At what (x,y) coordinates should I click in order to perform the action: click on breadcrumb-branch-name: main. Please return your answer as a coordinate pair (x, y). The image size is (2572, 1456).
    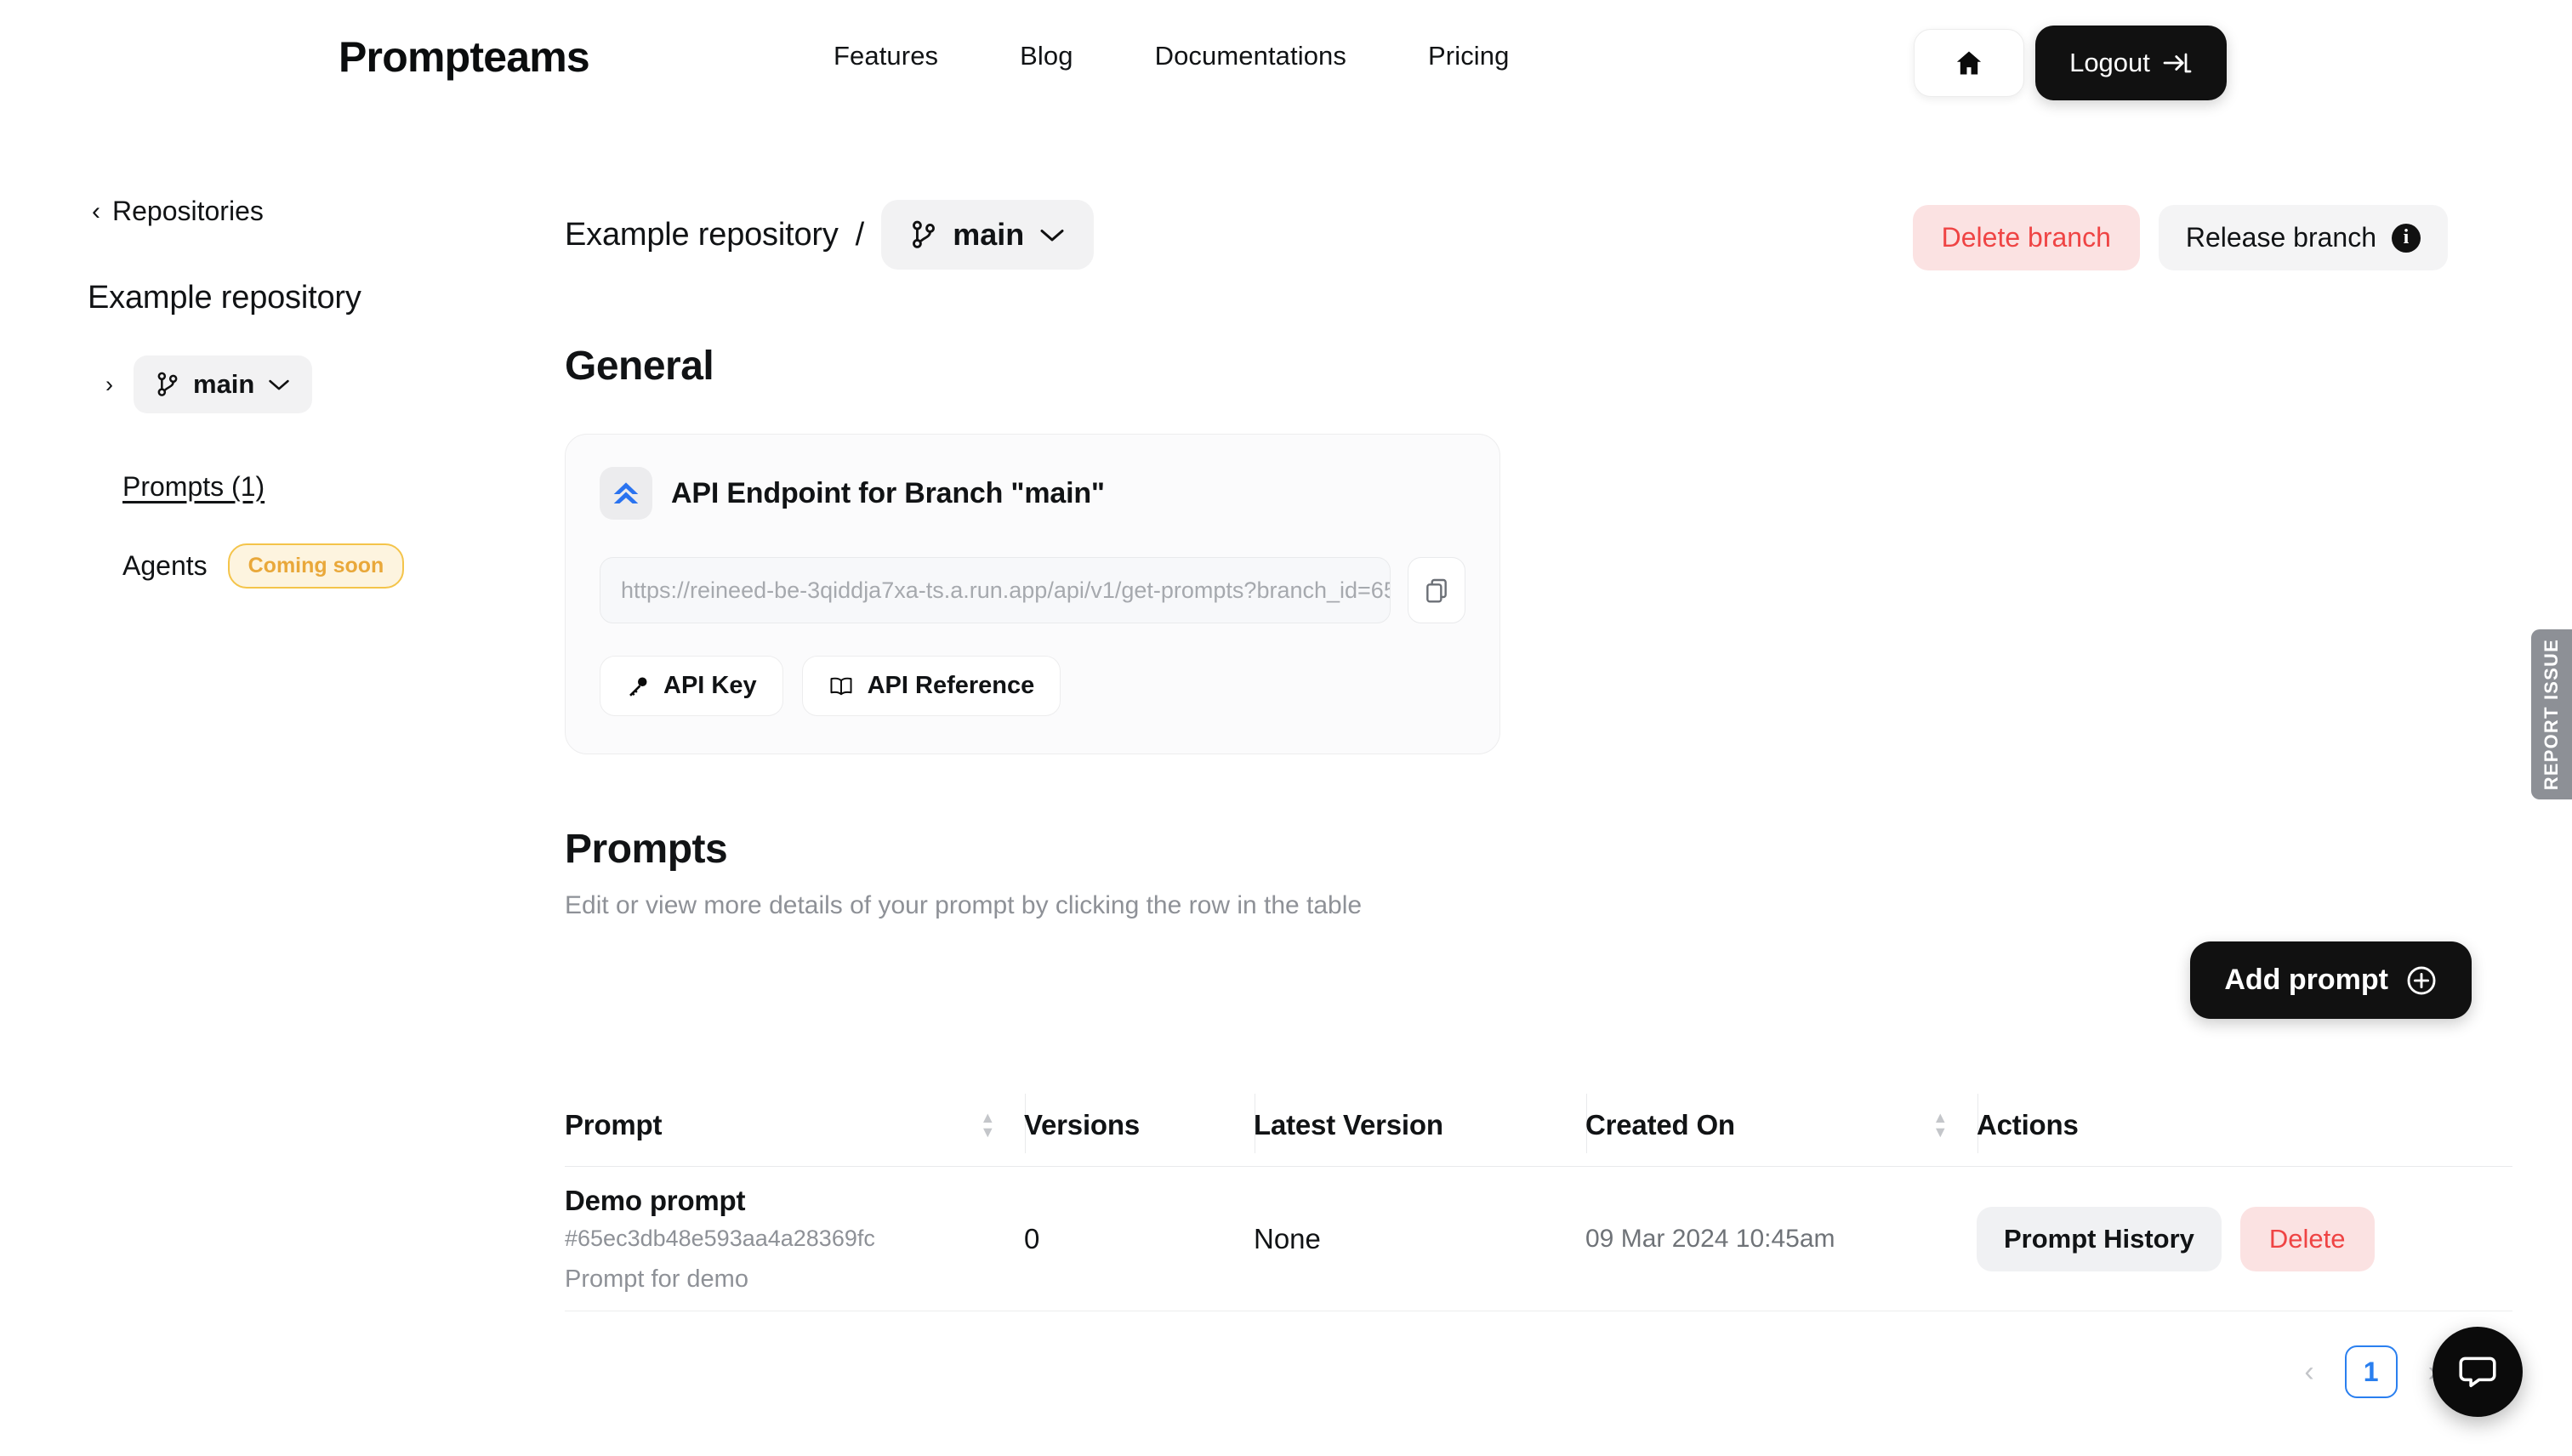
    Looking at the image, I should click on (989, 234).